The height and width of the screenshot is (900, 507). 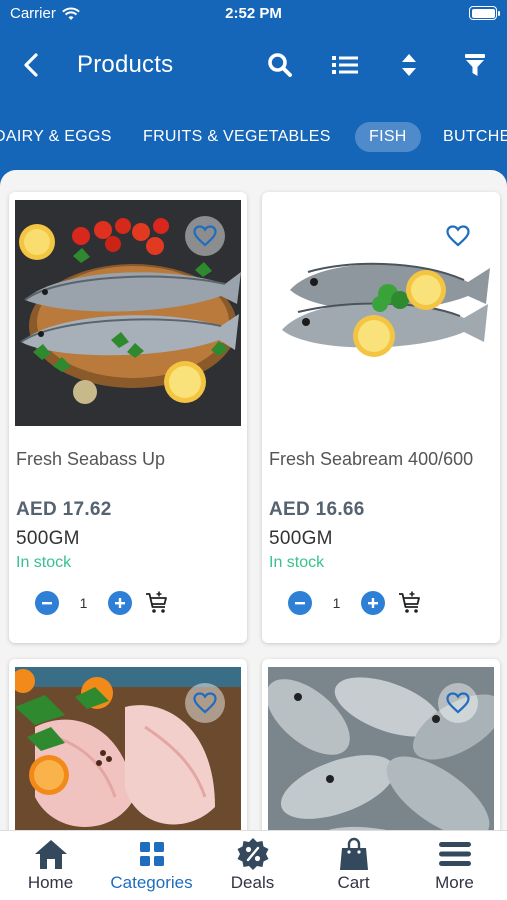 I want to click on nav-cart-label: Cart, so click(x=353, y=882).